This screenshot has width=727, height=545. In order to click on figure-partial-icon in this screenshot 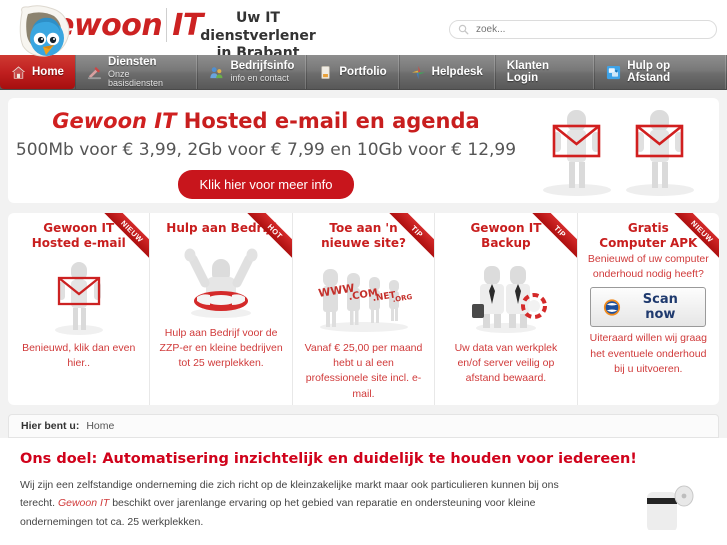, I will do `click(670, 507)`.